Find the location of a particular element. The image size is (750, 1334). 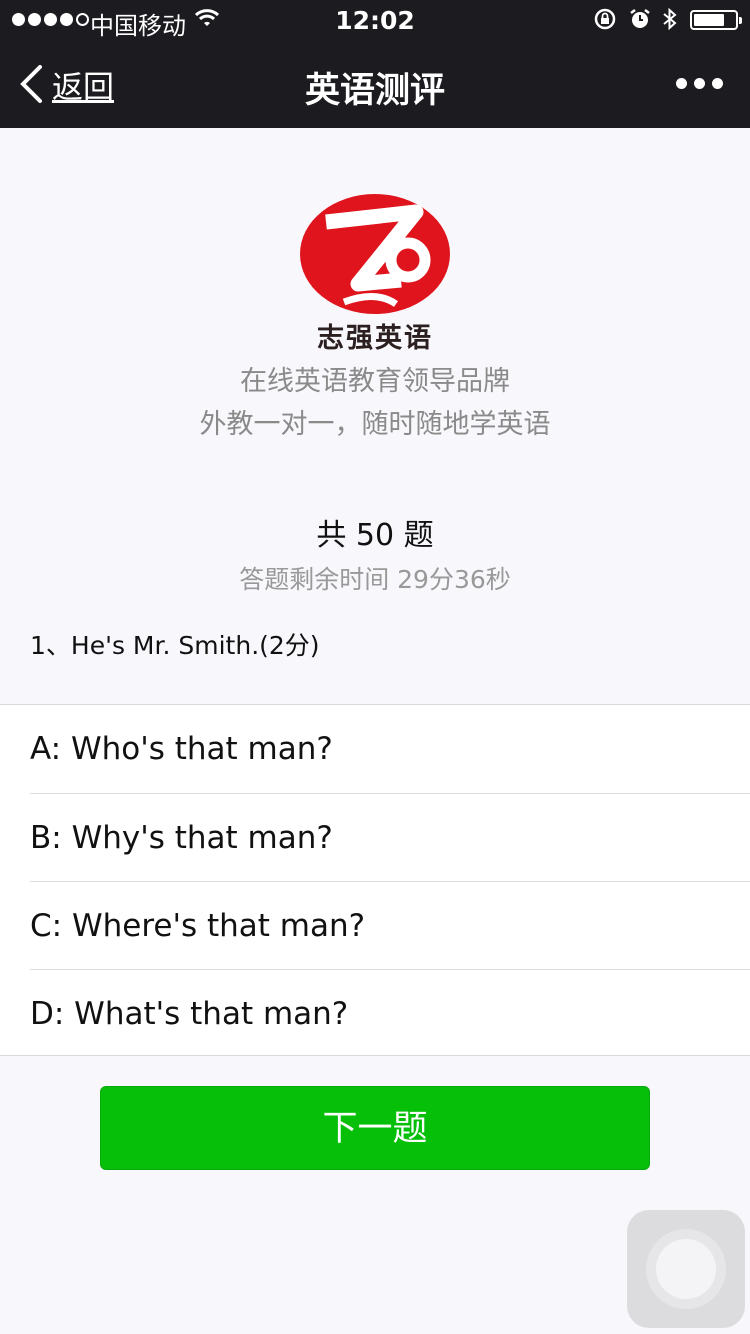

question-text: 1、He's Mr. Smith.(2分) is located at coordinates (175, 645).